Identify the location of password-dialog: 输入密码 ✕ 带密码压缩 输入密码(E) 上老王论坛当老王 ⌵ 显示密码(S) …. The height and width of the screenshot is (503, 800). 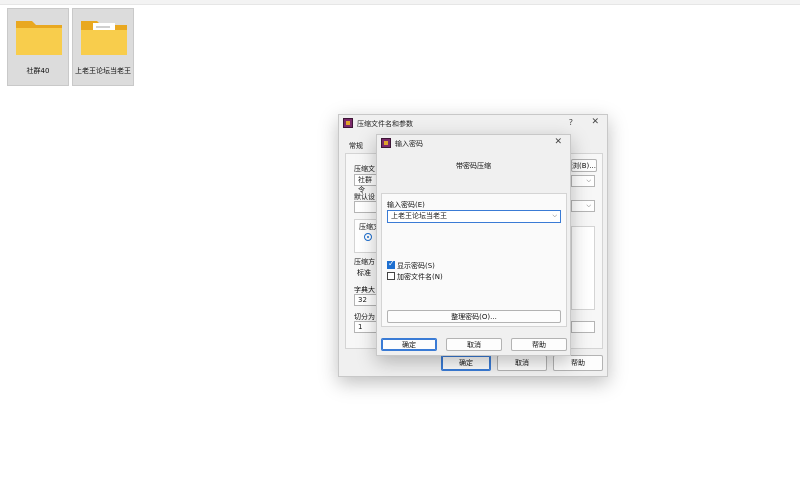
(473, 245).